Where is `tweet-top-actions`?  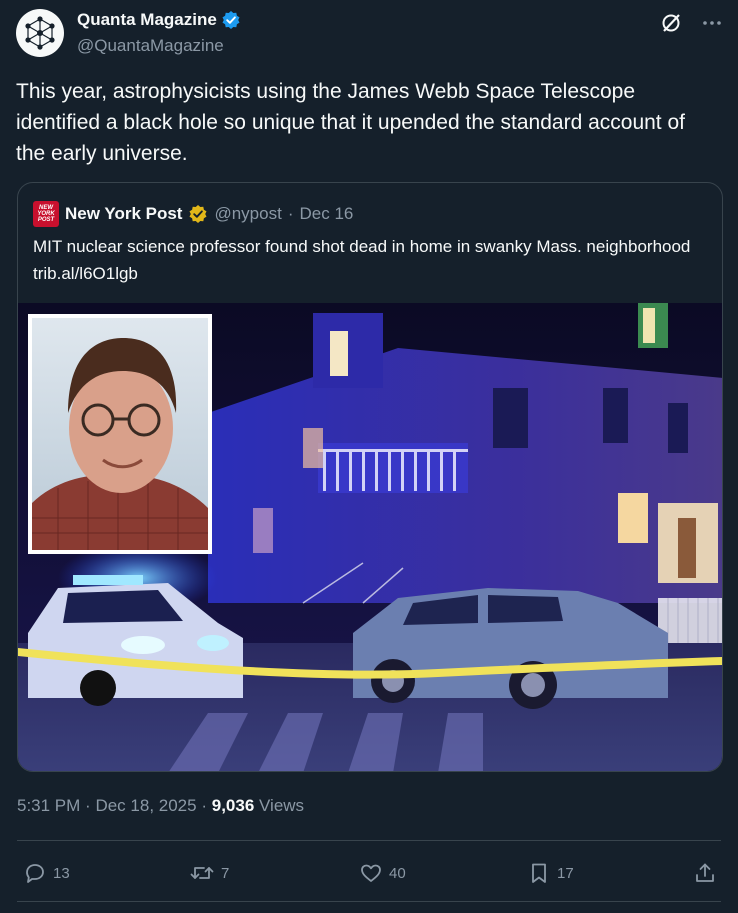
tweet-top-actions is located at coordinates (691, 23).